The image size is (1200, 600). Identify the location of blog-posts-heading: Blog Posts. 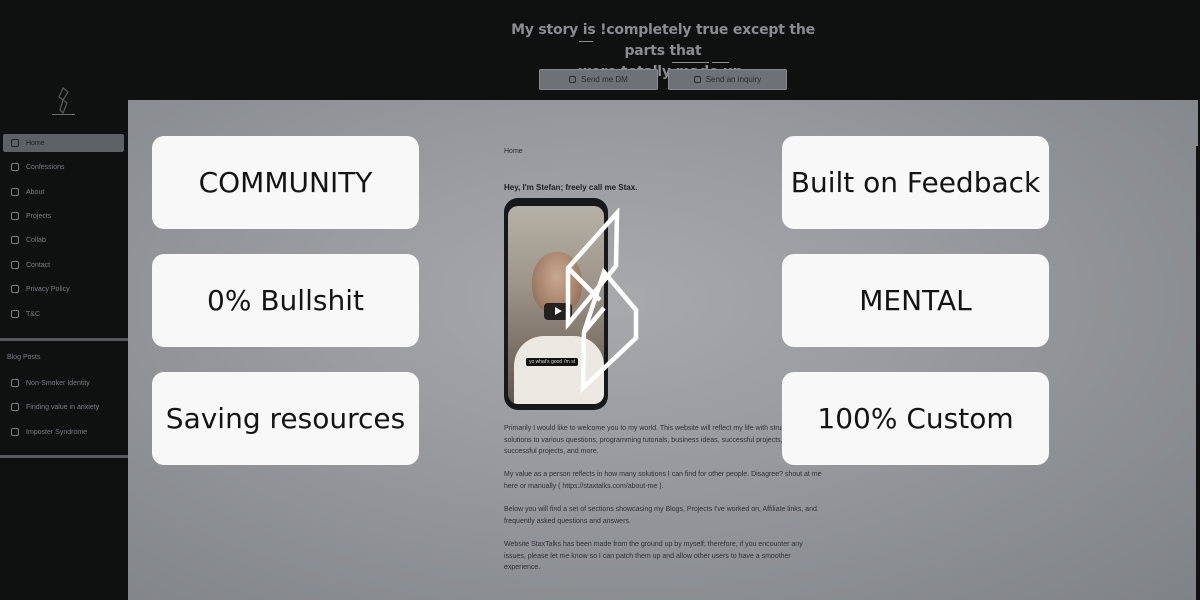
(24, 357).